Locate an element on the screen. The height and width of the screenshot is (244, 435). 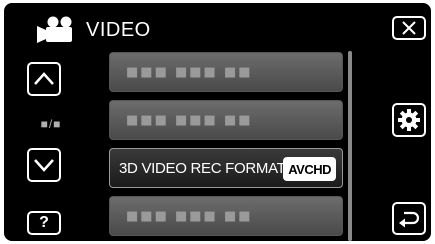
menu-item-label: 3D VIDEO REC FORMAT is located at coordinates (202, 168).